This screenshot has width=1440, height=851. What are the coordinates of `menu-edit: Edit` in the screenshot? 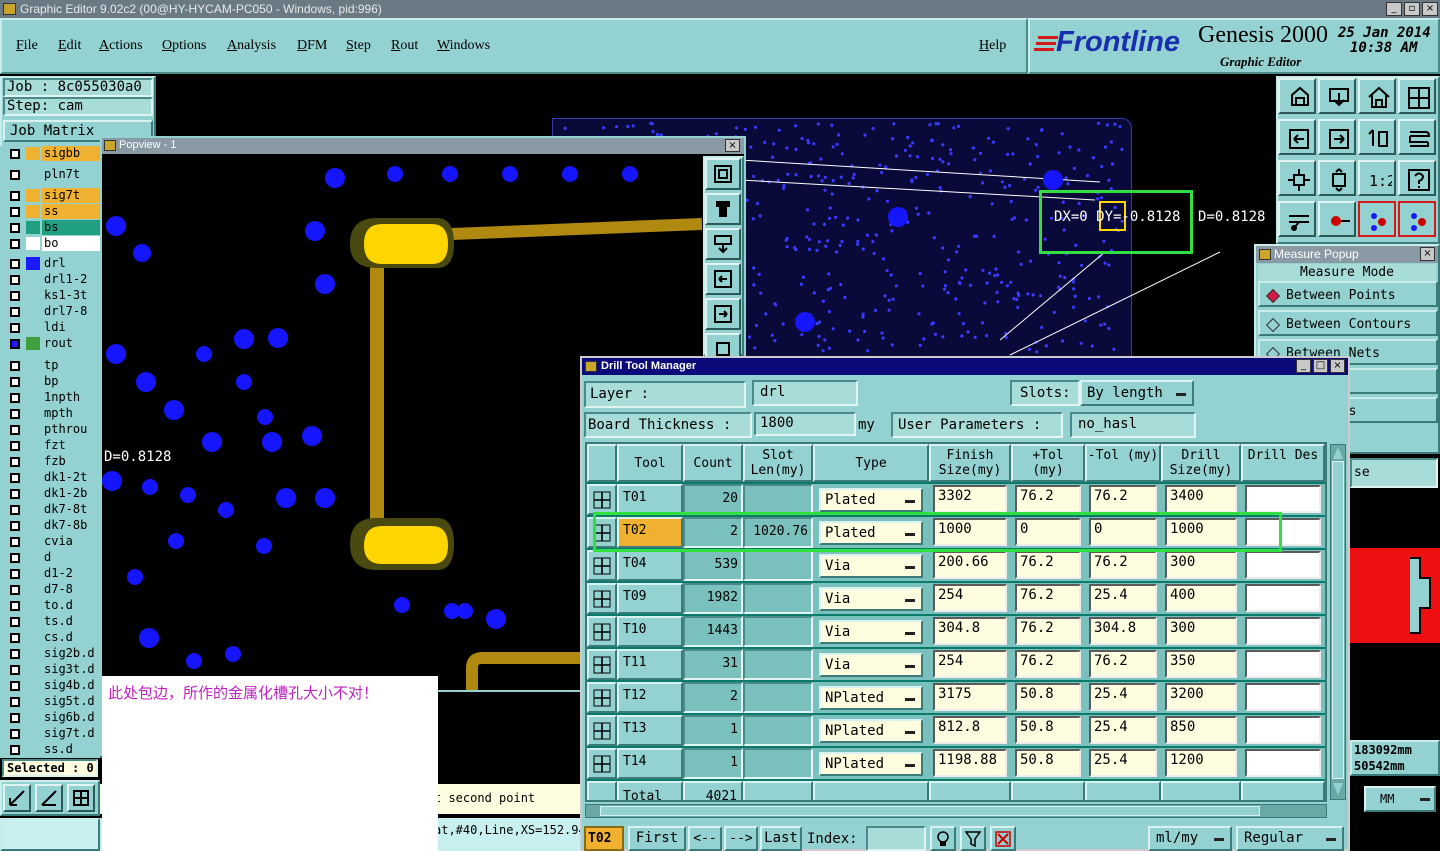 It's located at (69, 46).